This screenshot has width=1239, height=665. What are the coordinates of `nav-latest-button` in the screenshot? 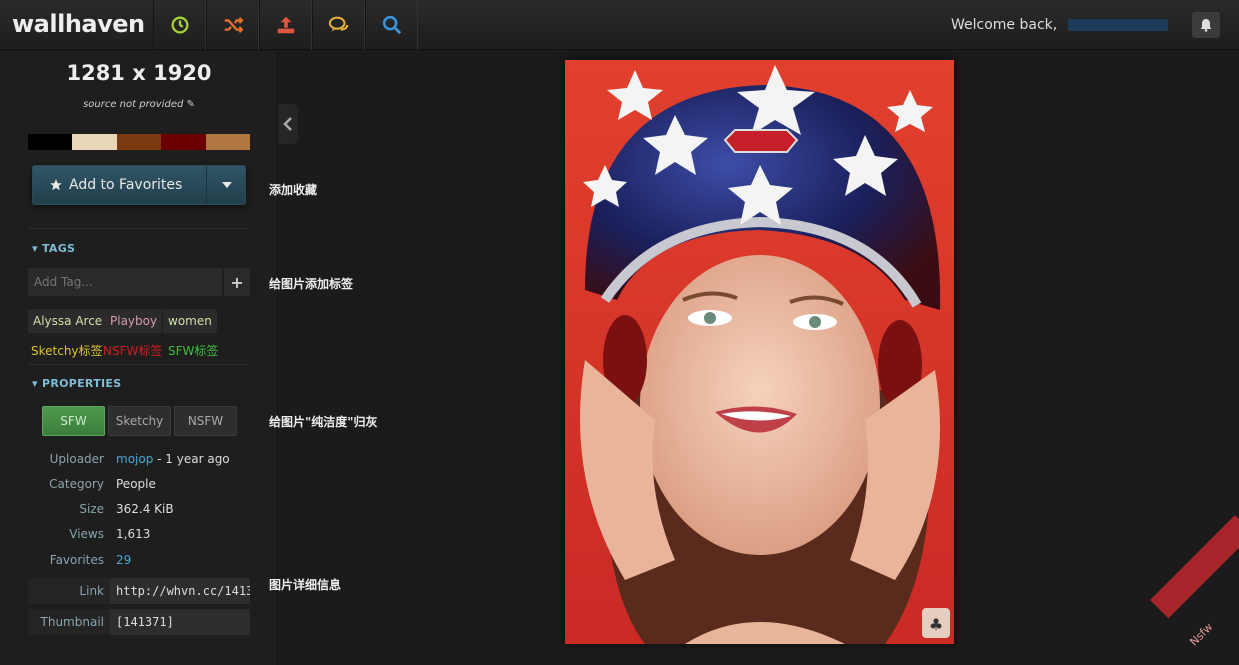 It's located at (179, 25).